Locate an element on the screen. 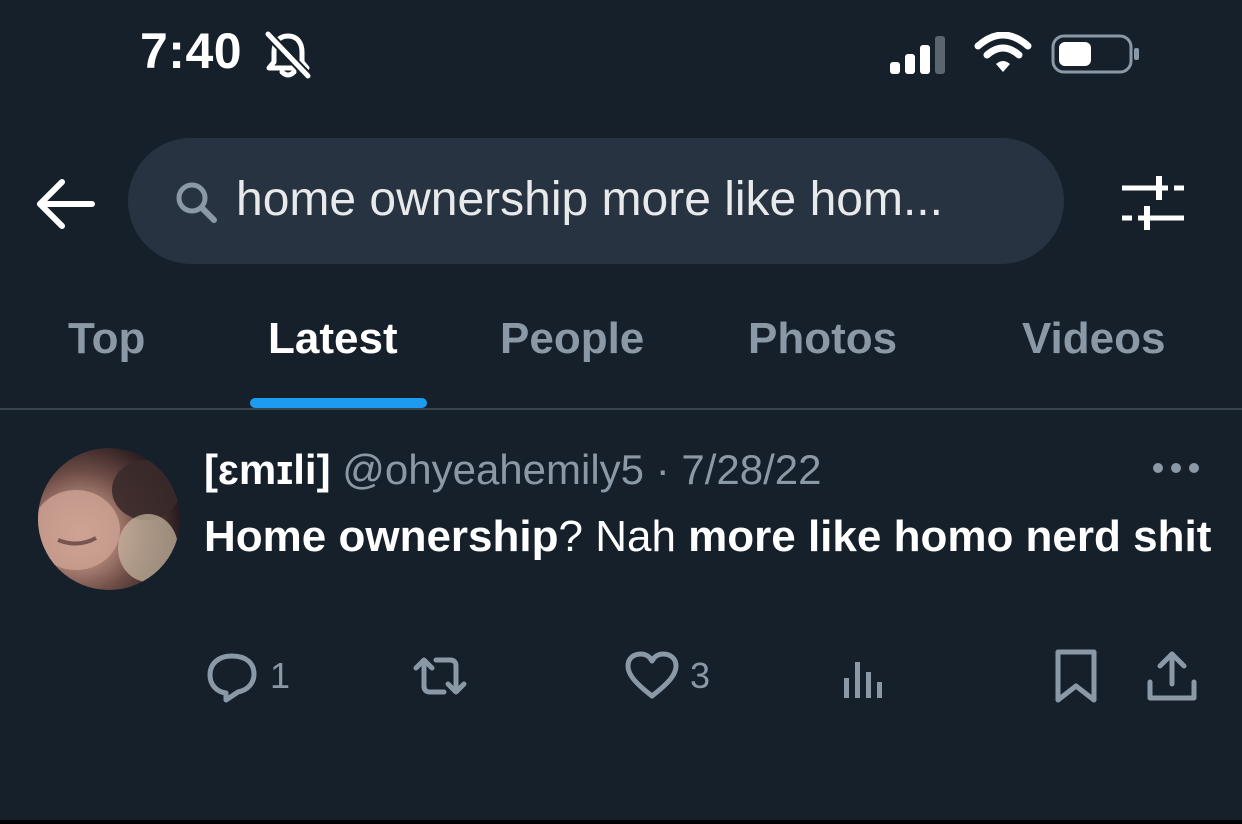  share-icon is located at coordinates (1172, 676).